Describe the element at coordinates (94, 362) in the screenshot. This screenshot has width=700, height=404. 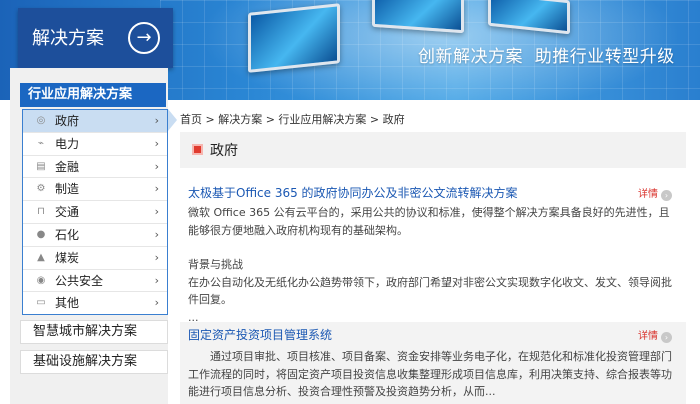
I see `sidebar-link-infrastructure: 基础设施解决方案` at that location.